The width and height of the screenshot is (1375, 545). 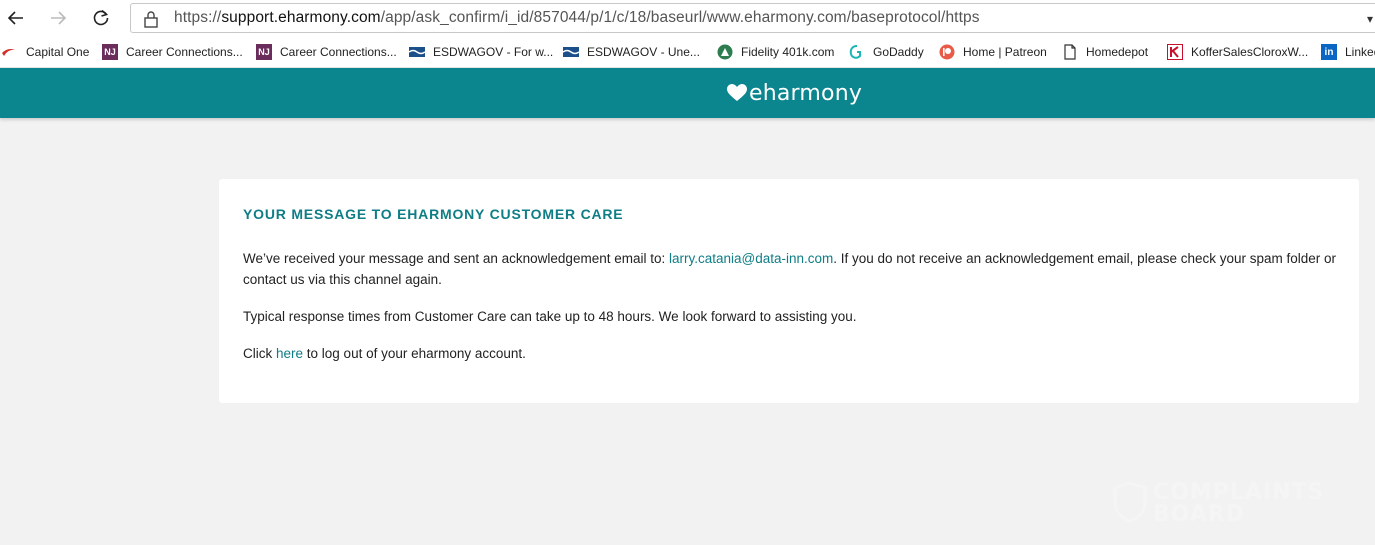 I want to click on complaints-board-watermark: COMPLAINTS BOARD, so click(x=1220, y=503).